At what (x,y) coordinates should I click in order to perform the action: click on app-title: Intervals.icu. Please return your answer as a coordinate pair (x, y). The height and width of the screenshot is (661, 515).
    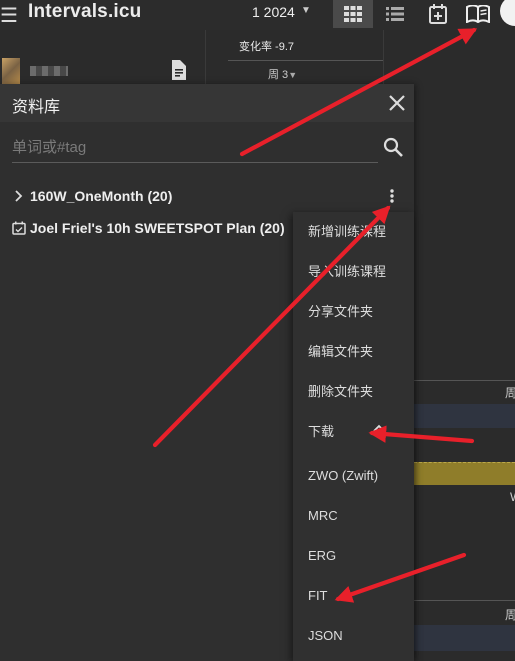
    Looking at the image, I should click on (84, 12).